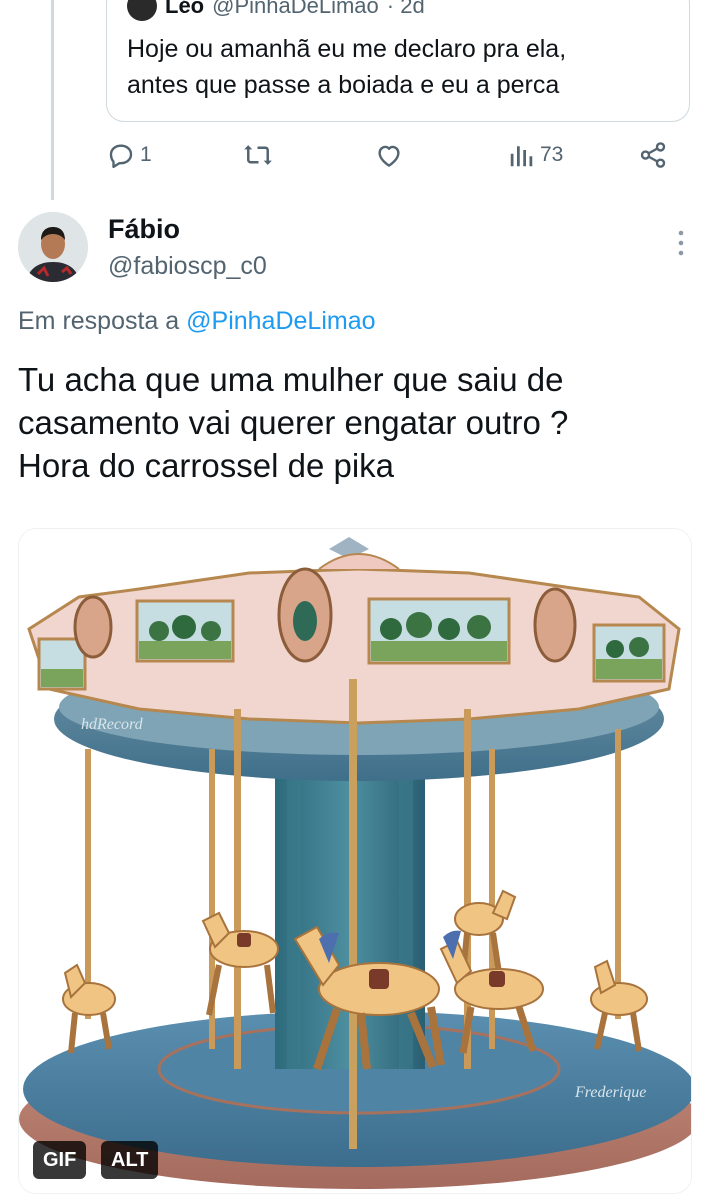  I want to click on reply-author-handle: @fabioscp_c0, so click(187, 266).